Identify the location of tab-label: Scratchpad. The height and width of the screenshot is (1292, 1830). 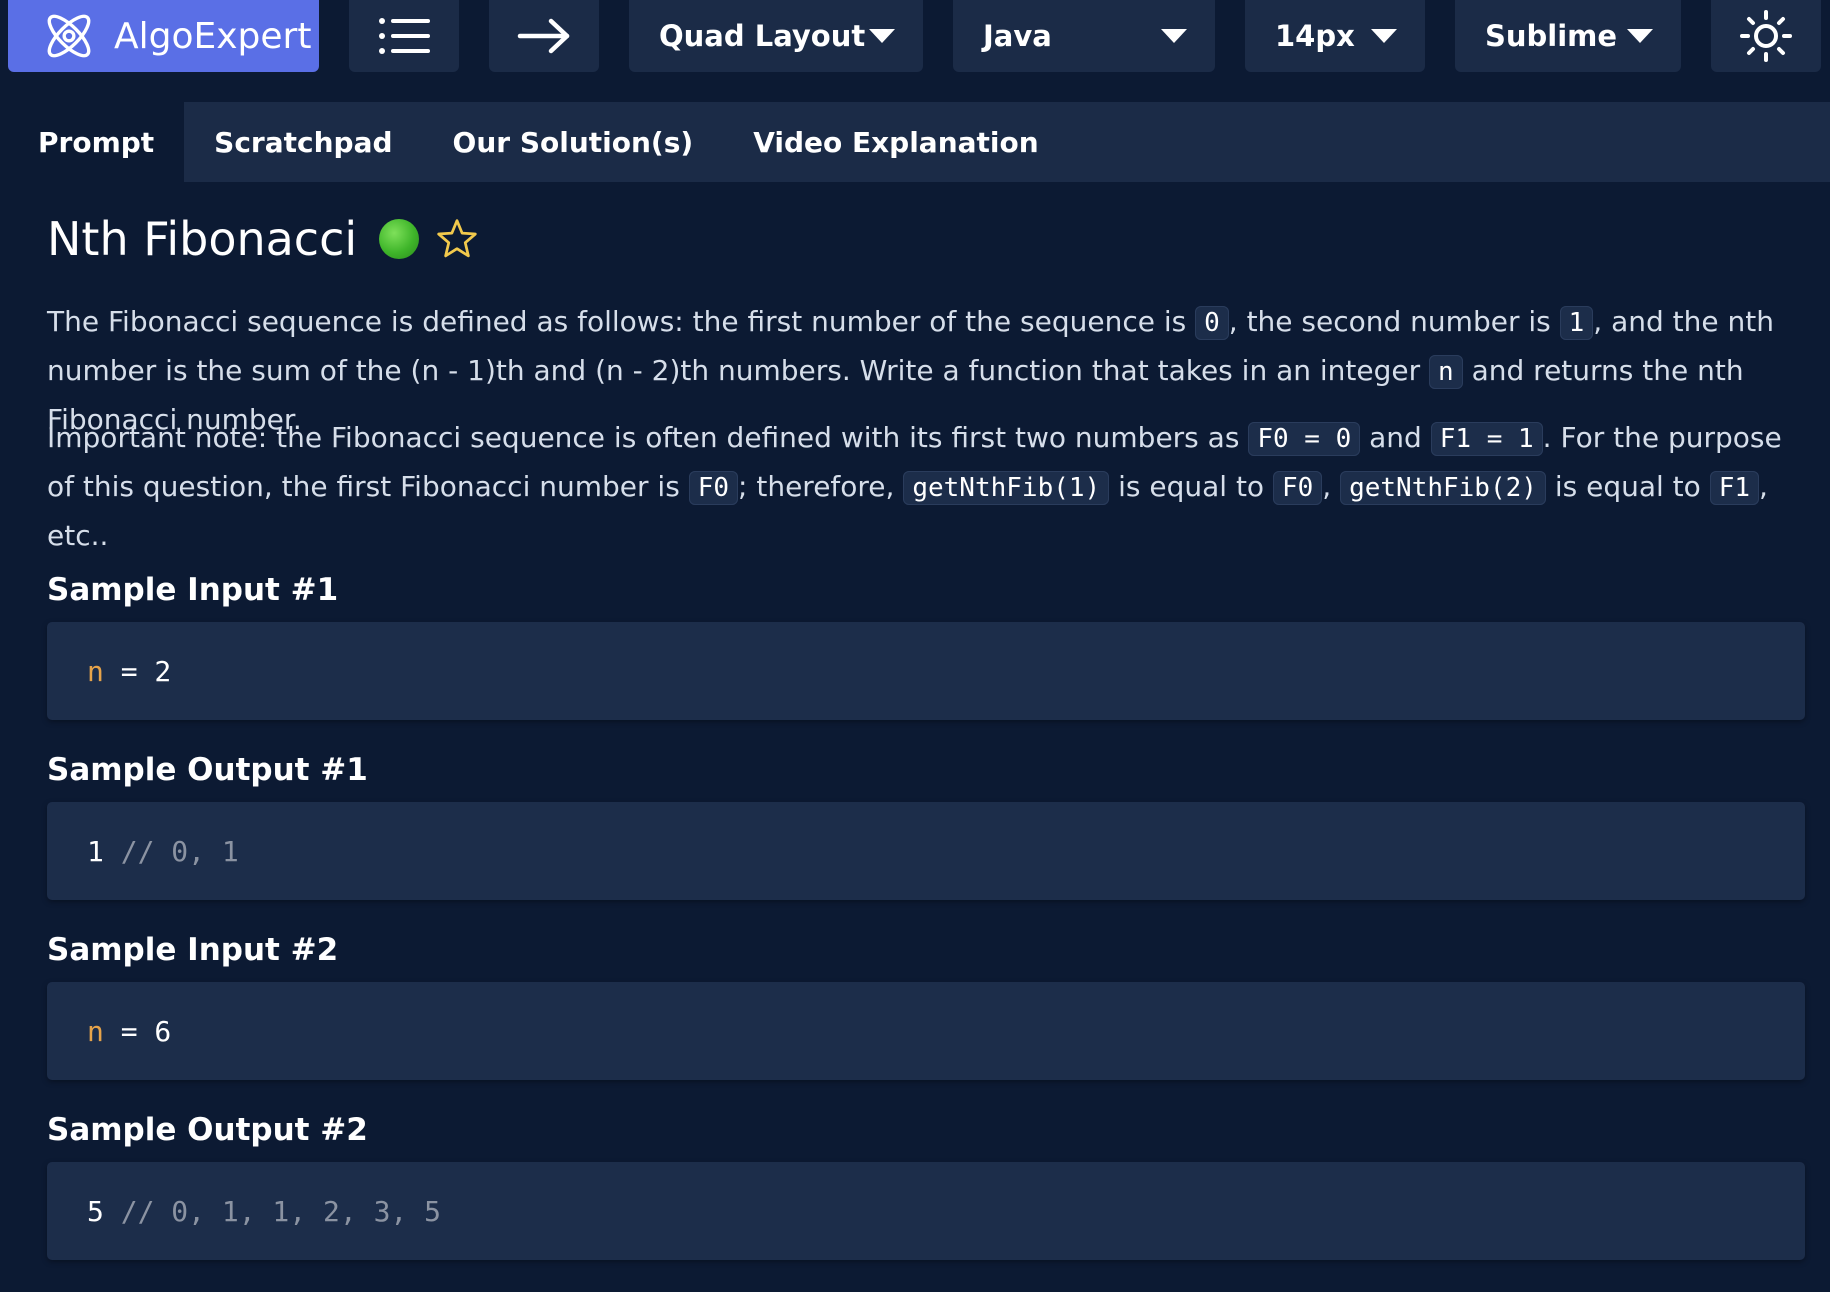
(303, 142).